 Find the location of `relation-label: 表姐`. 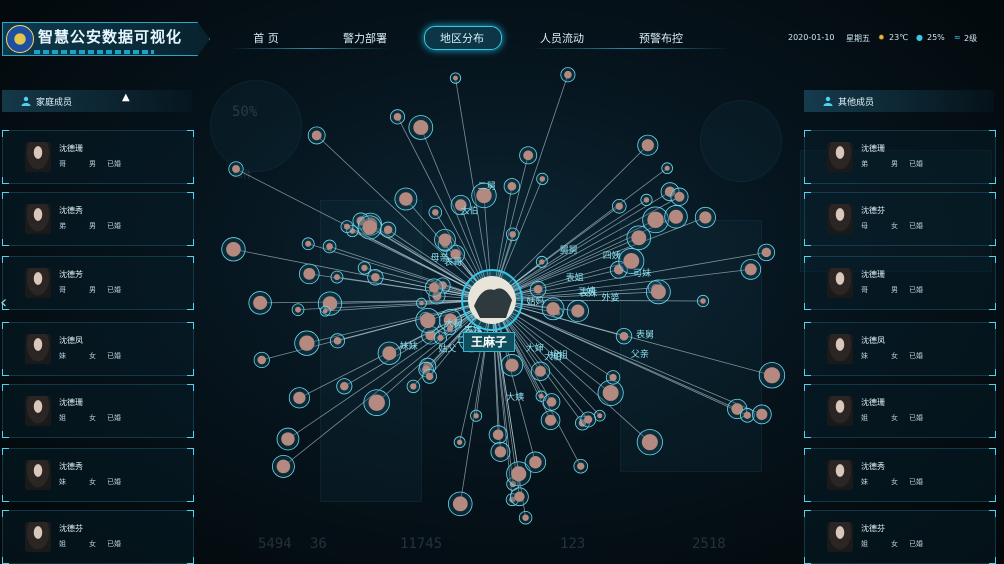

relation-label: 表姐 is located at coordinates (575, 277).